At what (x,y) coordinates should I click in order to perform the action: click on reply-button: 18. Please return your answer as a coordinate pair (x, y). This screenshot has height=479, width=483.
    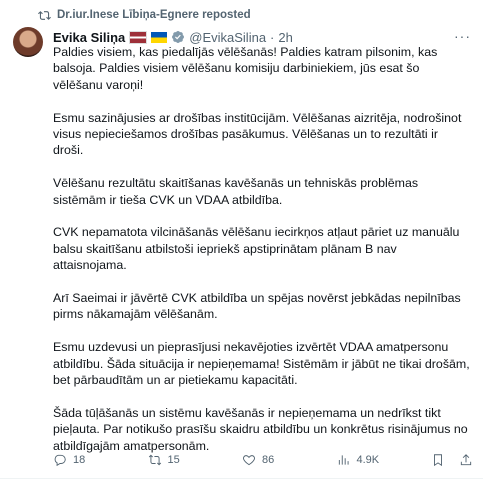
    Looking at the image, I should click on (100, 460).